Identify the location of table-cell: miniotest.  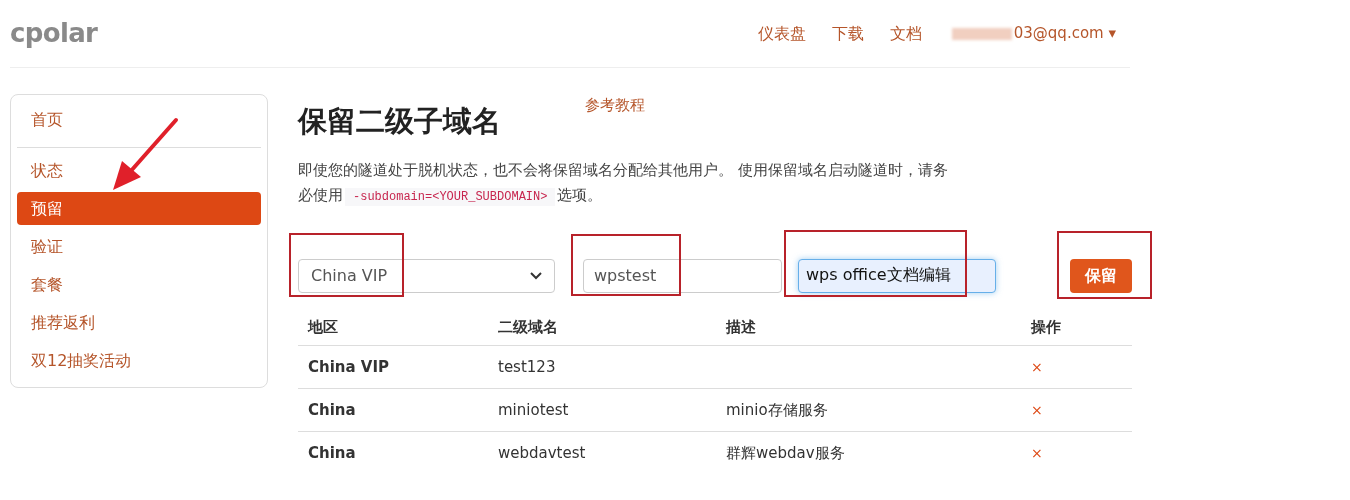
(533, 409).